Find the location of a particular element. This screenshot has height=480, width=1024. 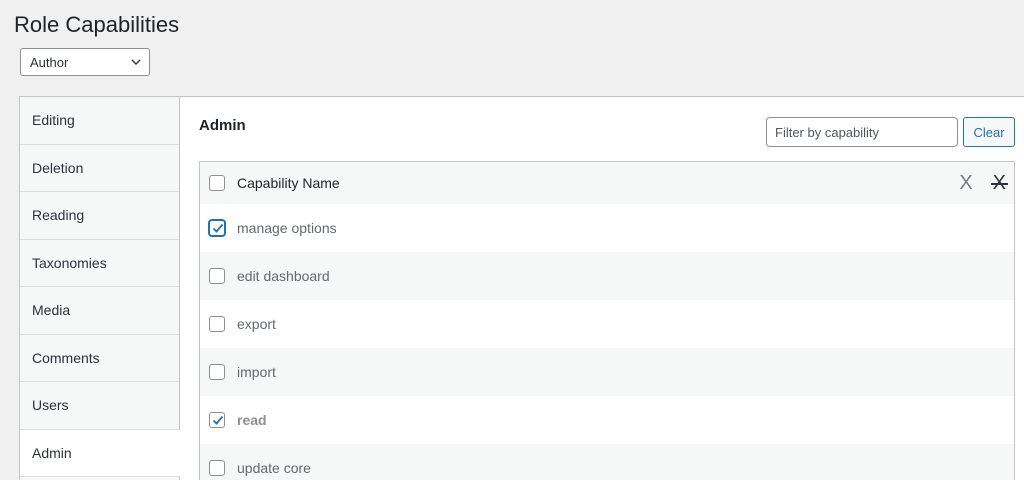

table-row: manage options is located at coordinates (607, 228).